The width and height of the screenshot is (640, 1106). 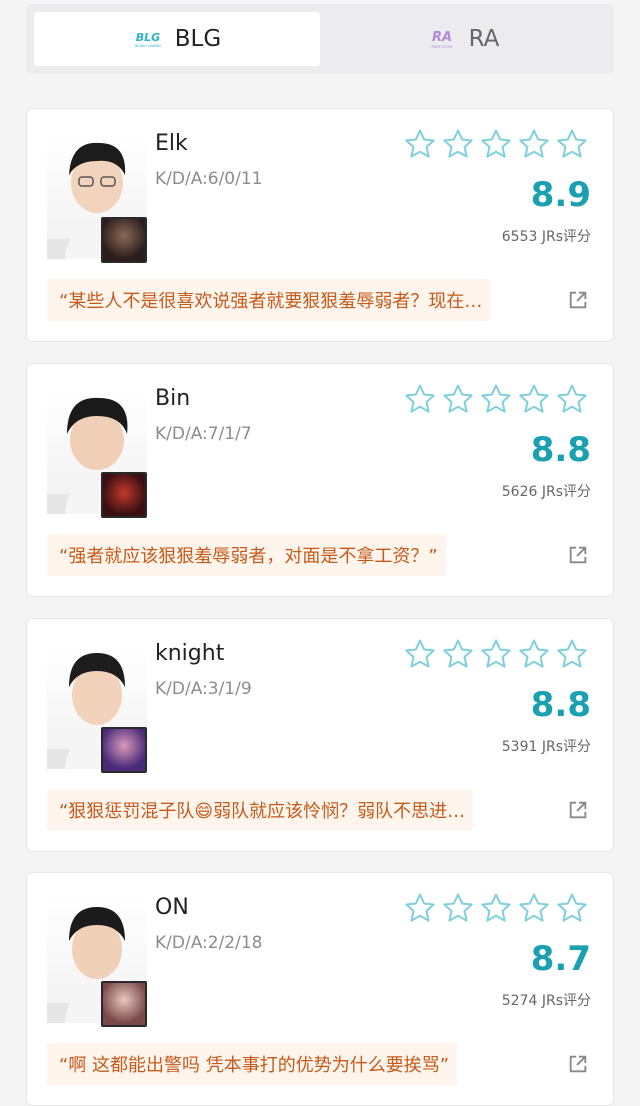 I want to click on player-name: knight, so click(x=190, y=653).